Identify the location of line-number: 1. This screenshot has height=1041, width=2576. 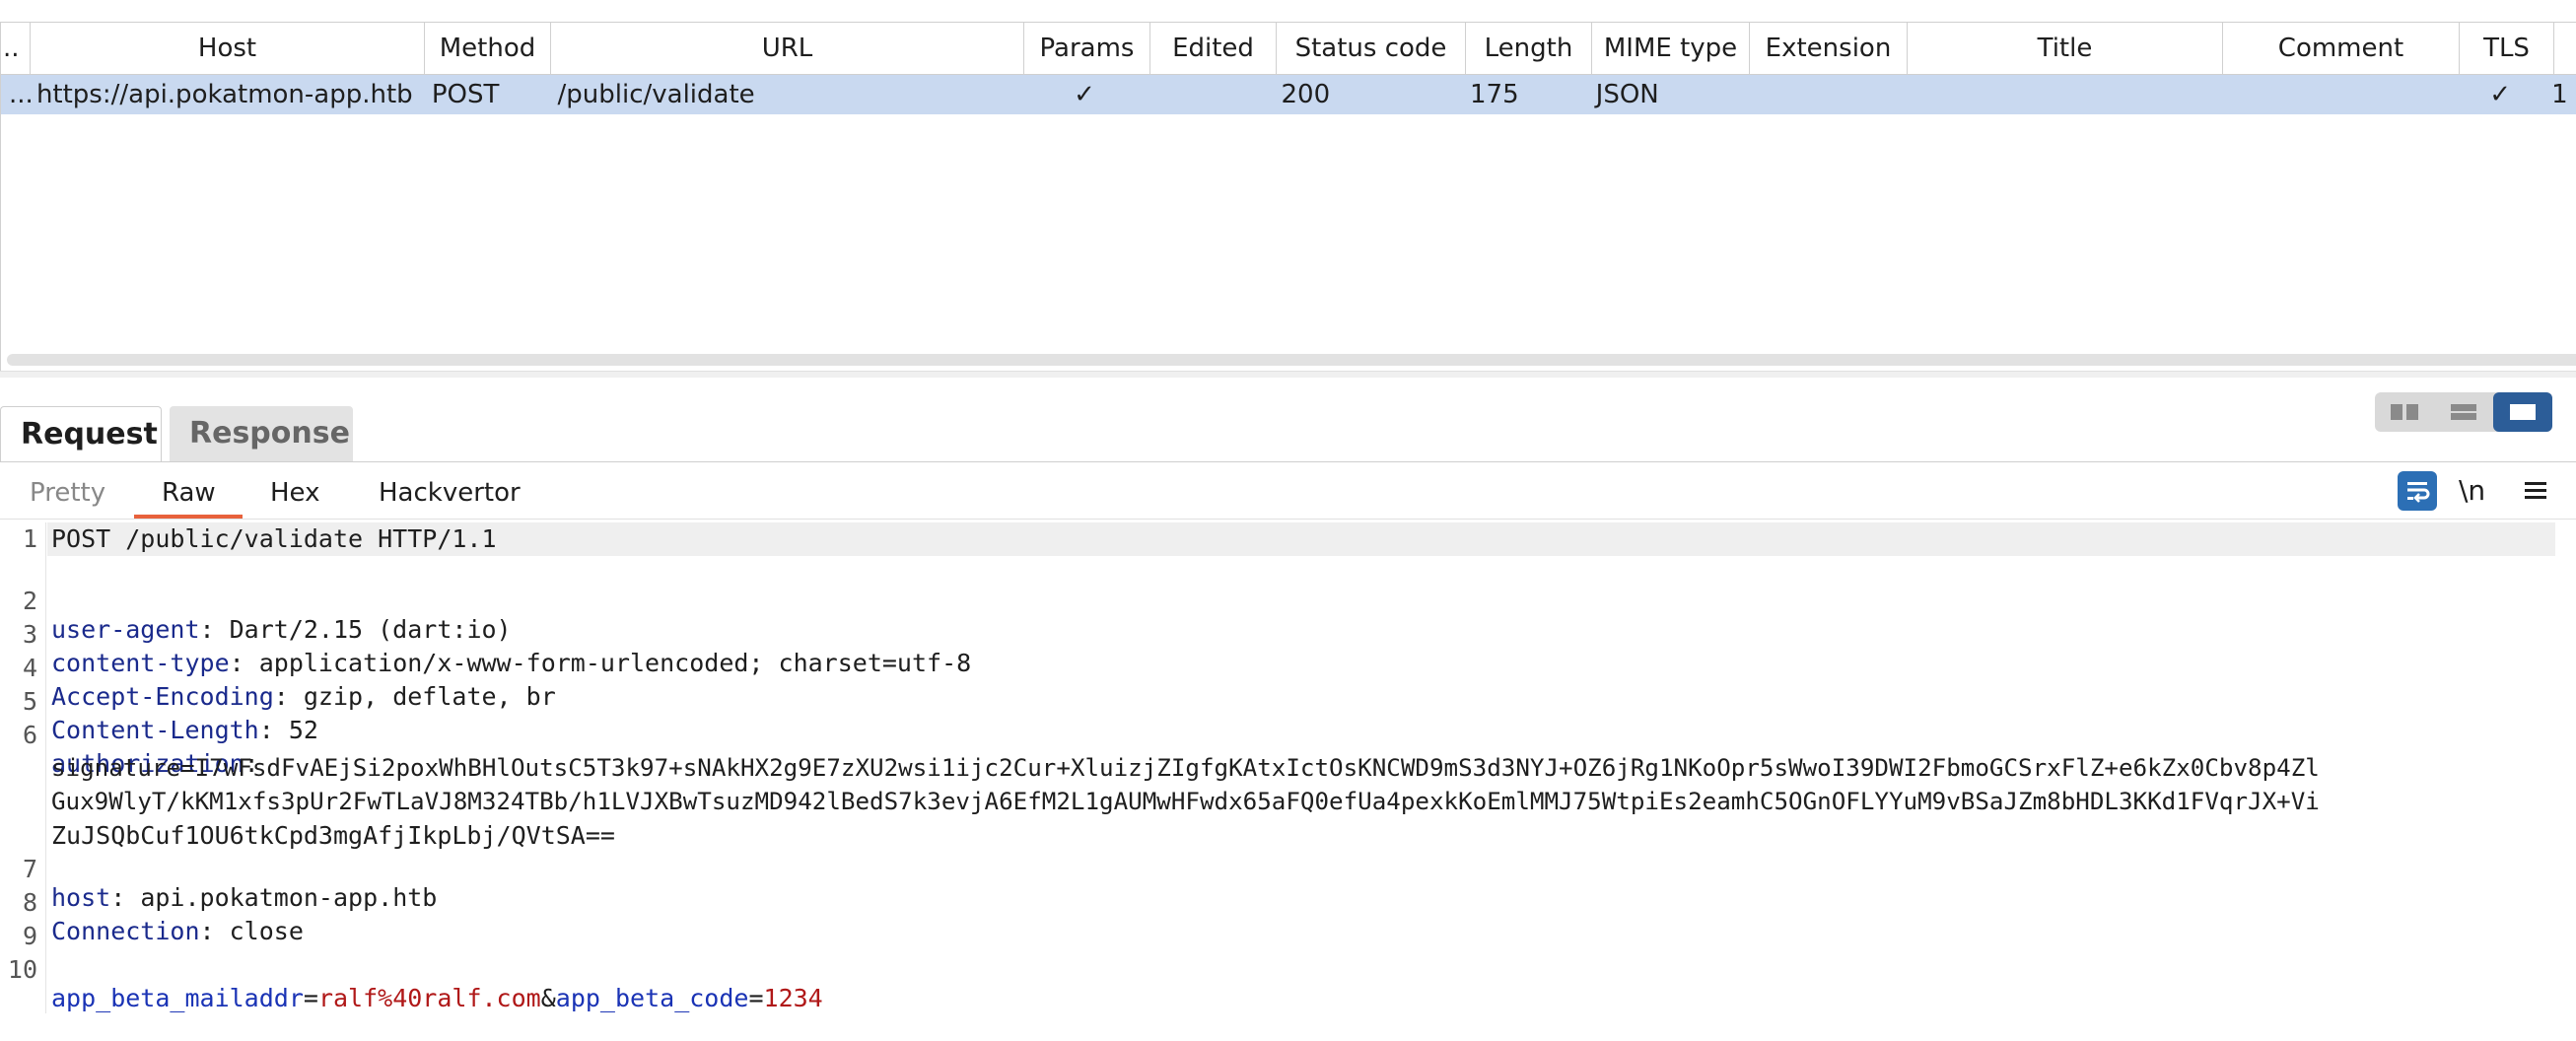
(29, 538).